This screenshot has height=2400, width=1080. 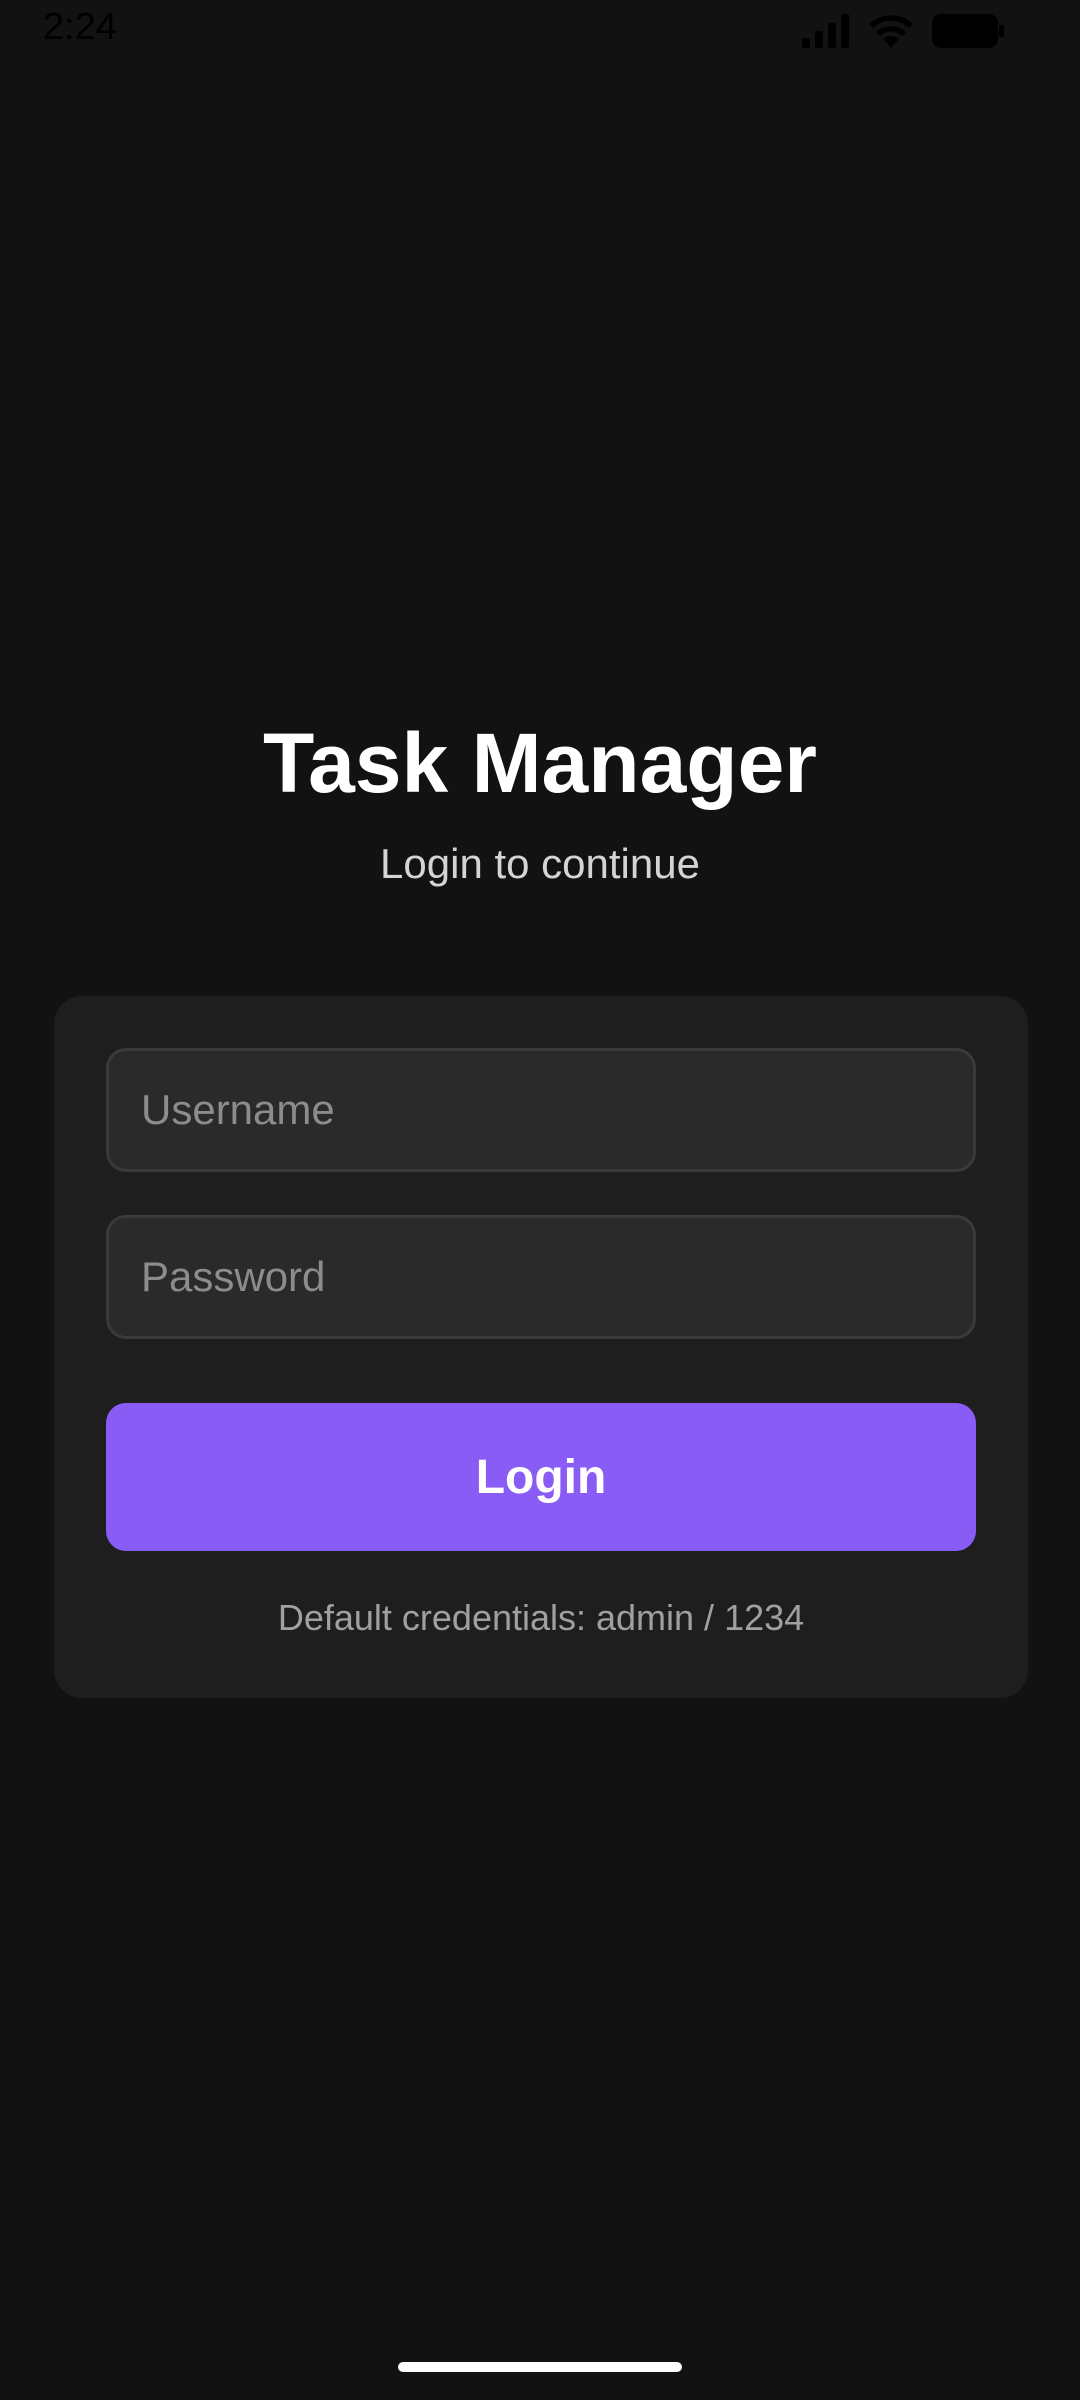 I want to click on status-time: 2:24, so click(x=80, y=27).